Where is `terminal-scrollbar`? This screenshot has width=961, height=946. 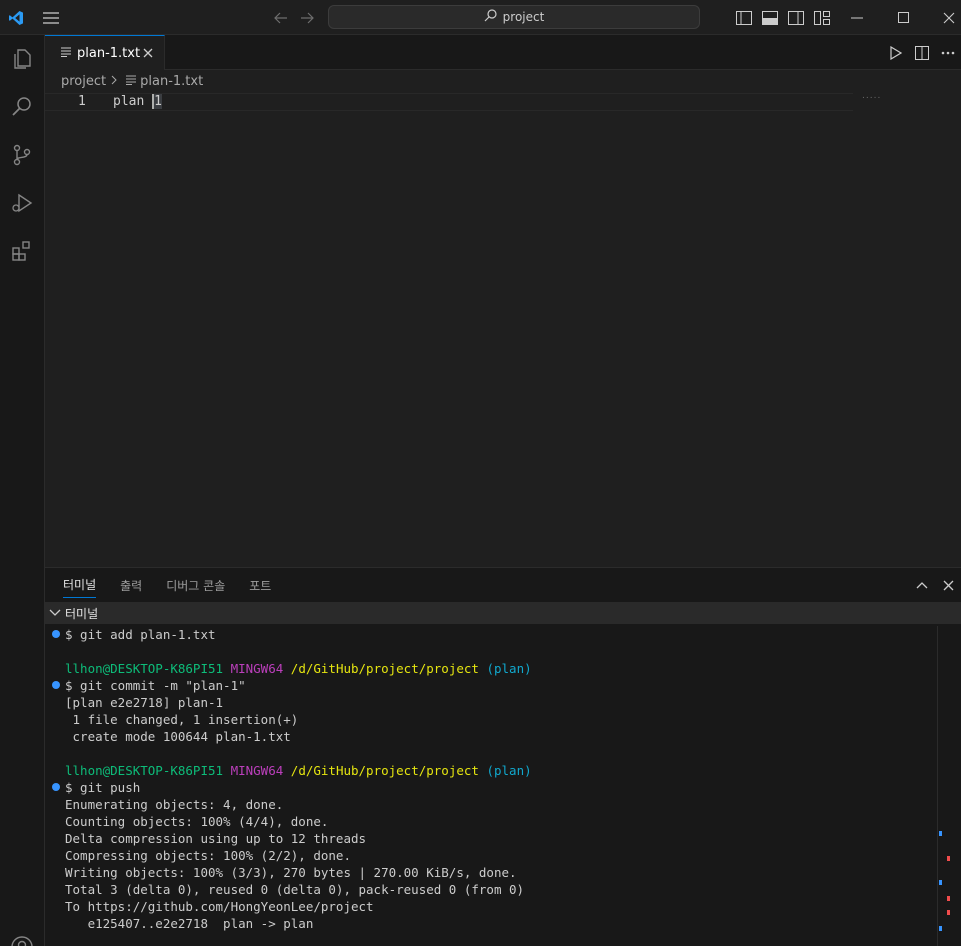 terminal-scrollbar is located at coordinates (943, 786).